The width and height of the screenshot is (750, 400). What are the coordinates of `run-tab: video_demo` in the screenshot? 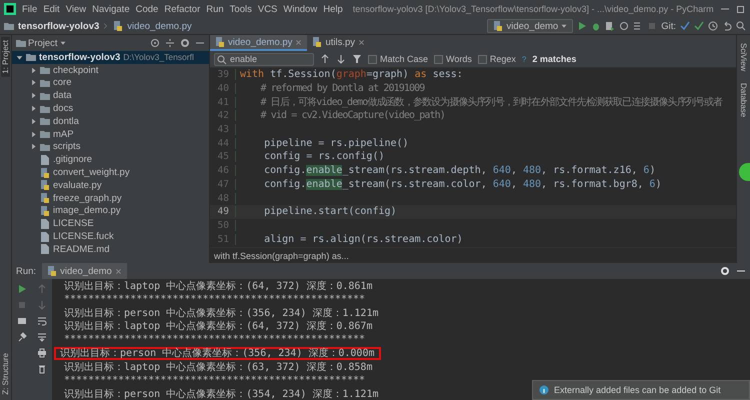 It's located at (84, 271).